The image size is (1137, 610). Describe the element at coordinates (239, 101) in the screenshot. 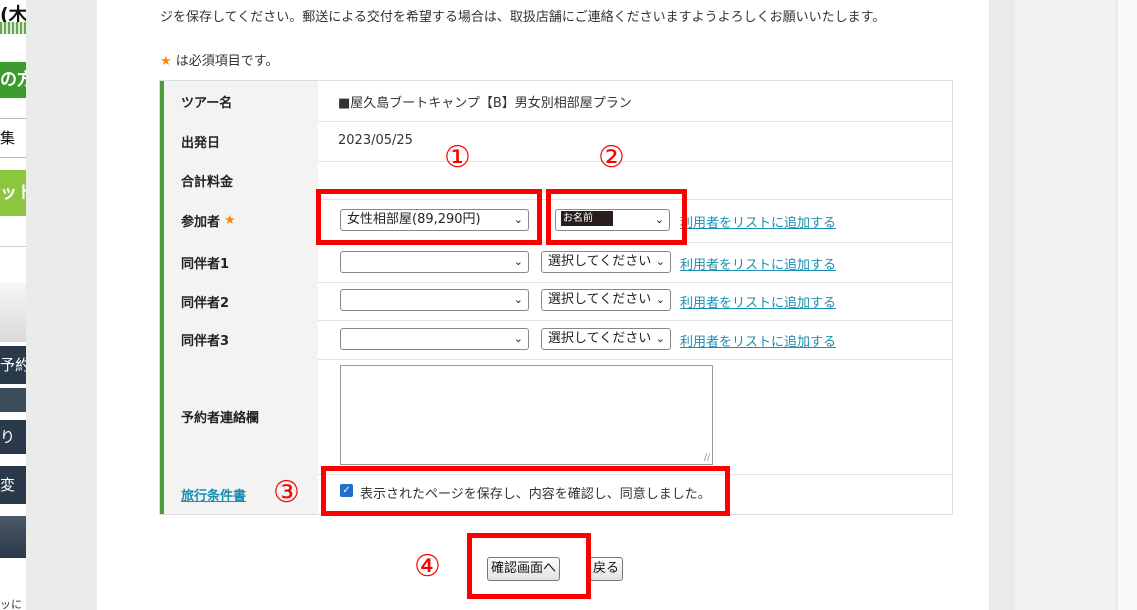

I see `tour-label: ツアー名` at that location.